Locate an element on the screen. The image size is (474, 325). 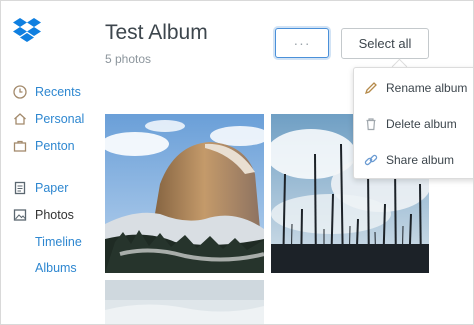
sidebar-item-photos: Photos is located at coordinates (43, 215).